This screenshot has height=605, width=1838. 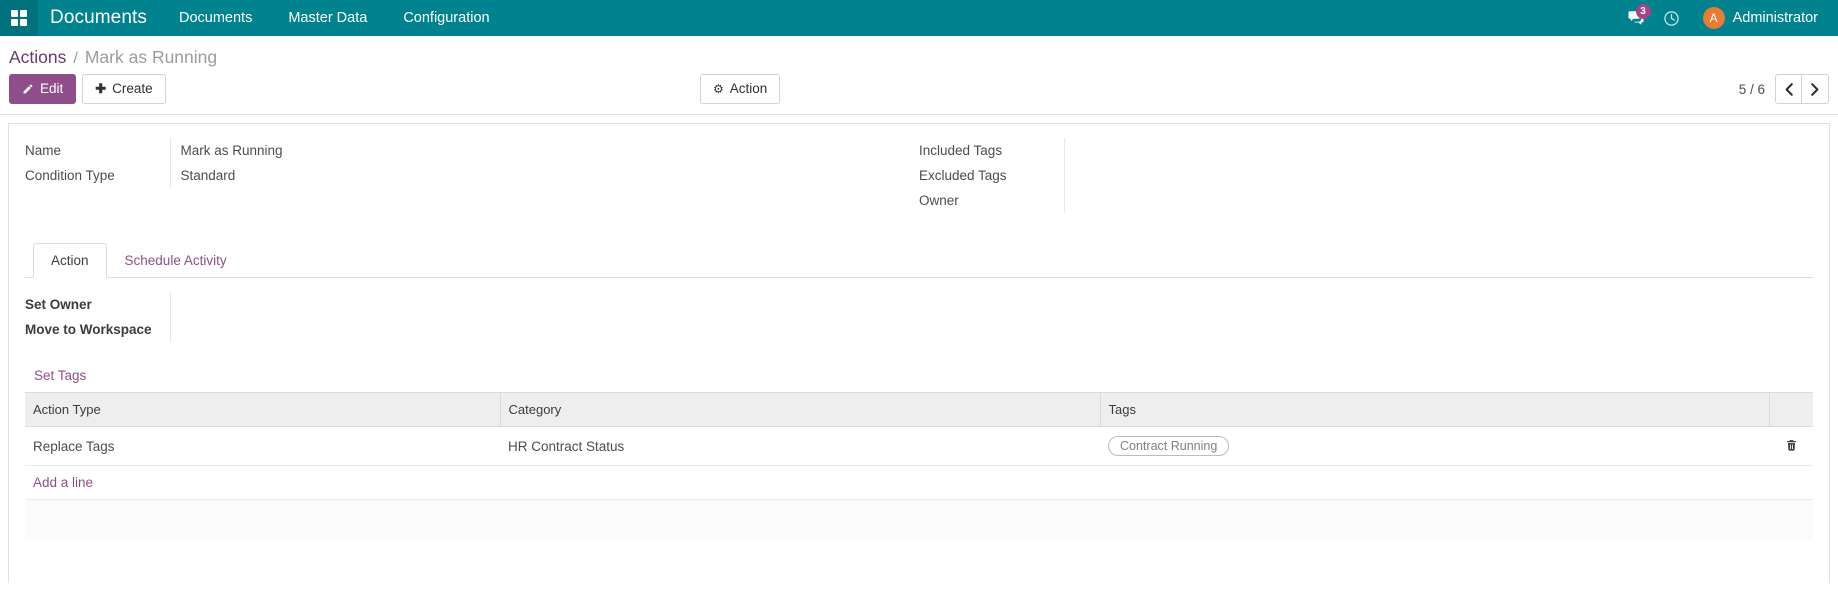 I want to click on cell-delete, so click(x=1791, y=446).